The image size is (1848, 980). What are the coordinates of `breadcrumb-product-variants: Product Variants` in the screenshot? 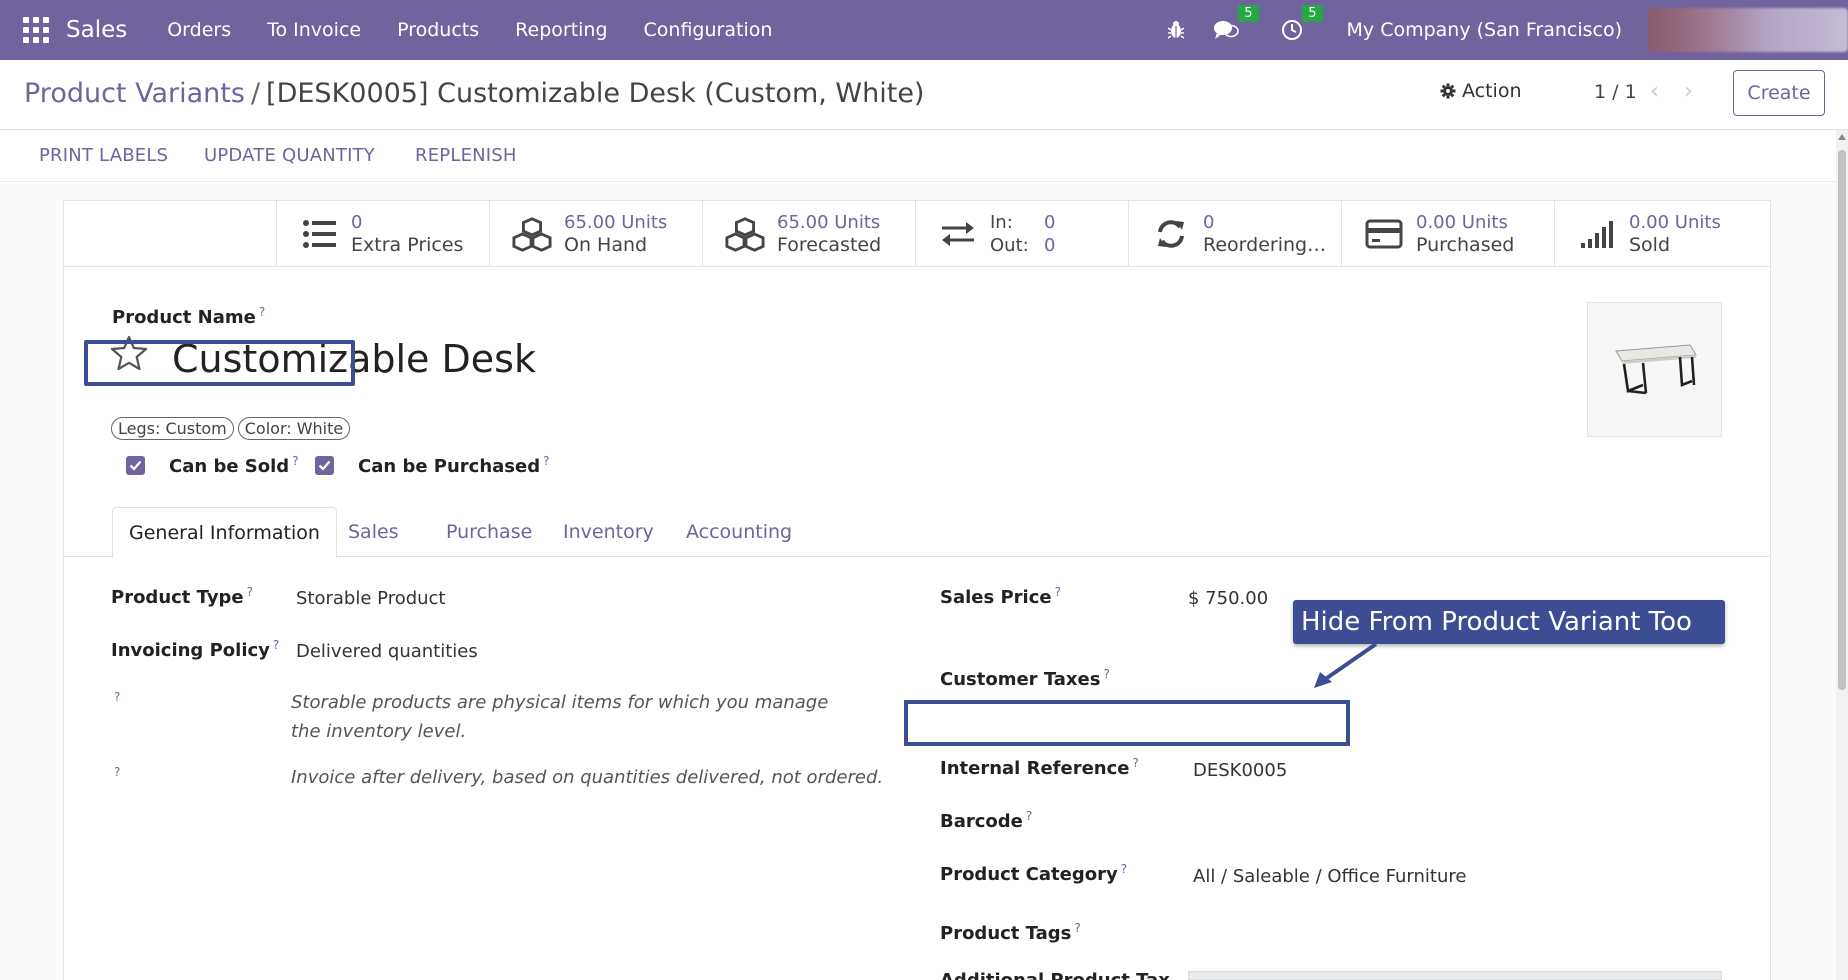 It's located at (134, 93).